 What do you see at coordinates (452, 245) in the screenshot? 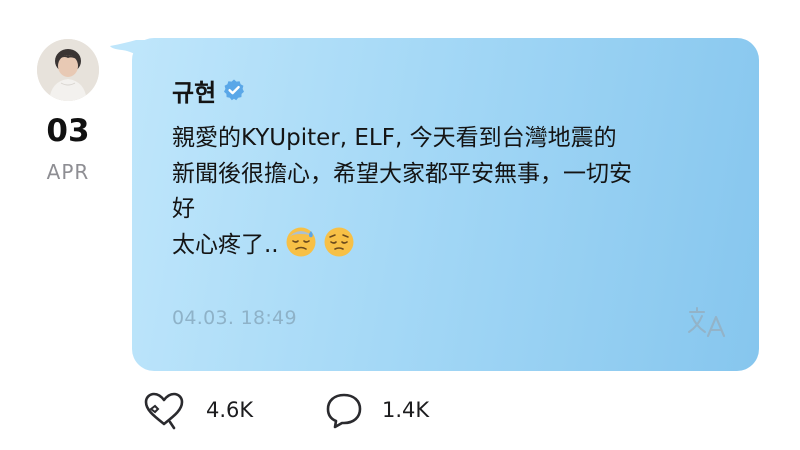
I see `message-line-with-emoji: 太心疼了..` at bounding box center [452, 245].